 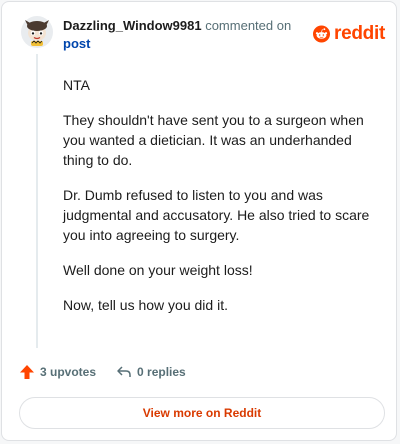 I want to click on upvote-count: 3 upvotes, so click(x=68, y=372).